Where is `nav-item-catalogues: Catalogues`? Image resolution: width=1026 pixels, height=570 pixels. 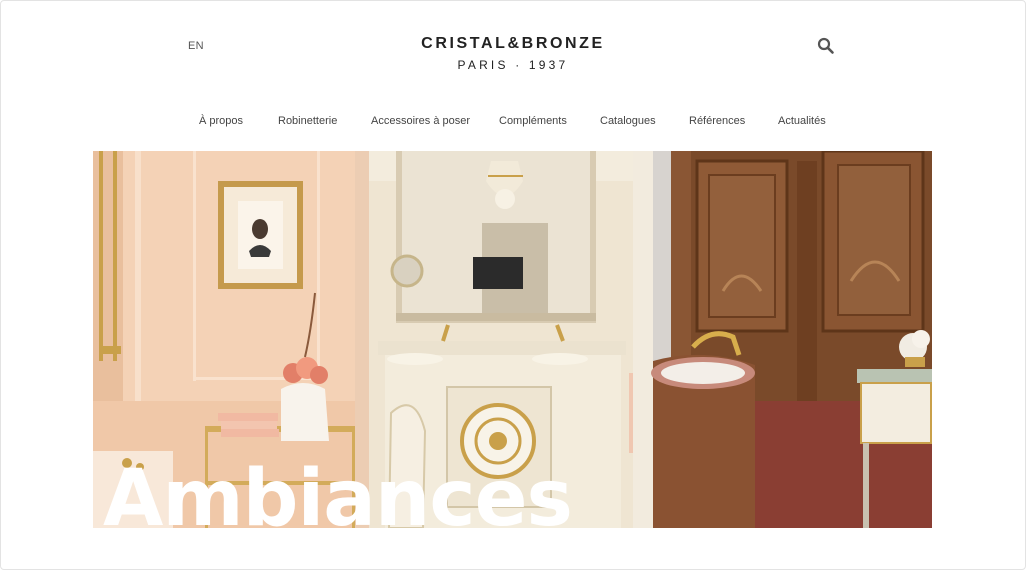 nav-item-catalogues: Catalogues is located at coordinates (628, 121).